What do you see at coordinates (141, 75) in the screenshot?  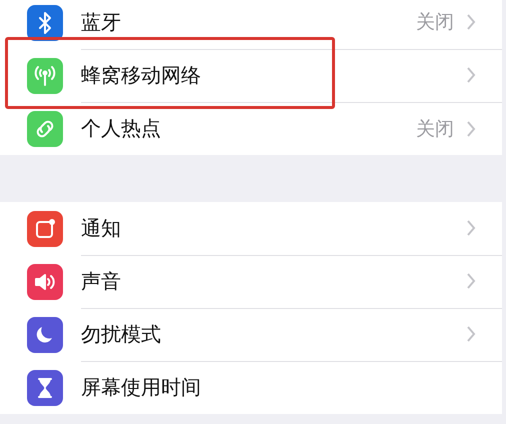 I see `row-label: 蜂窝移动网络` at bounding box center [141, 75].